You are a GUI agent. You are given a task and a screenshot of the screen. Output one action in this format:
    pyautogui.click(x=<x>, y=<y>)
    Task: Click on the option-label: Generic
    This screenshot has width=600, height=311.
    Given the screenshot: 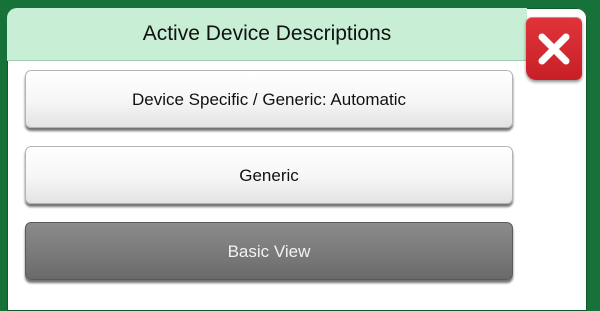 What is the action you would take?
    pyautogui.click(x=269, y=175)
    